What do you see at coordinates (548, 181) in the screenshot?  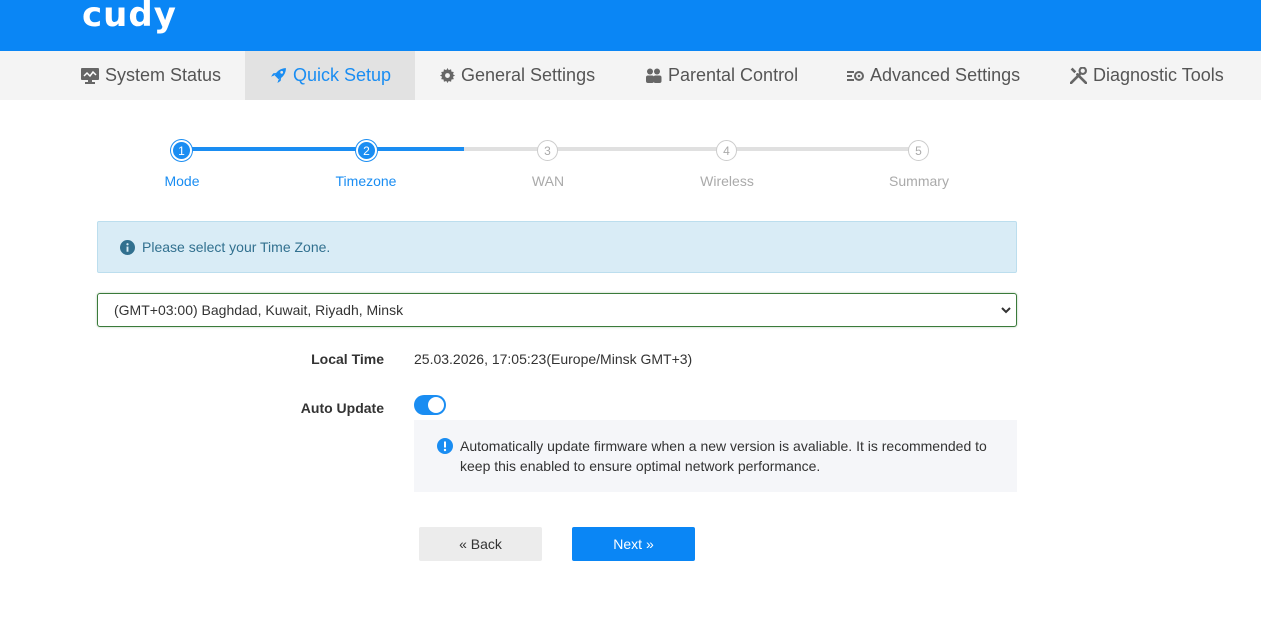 I see `step-3-label: WAN` at bounding box center [548, 181].